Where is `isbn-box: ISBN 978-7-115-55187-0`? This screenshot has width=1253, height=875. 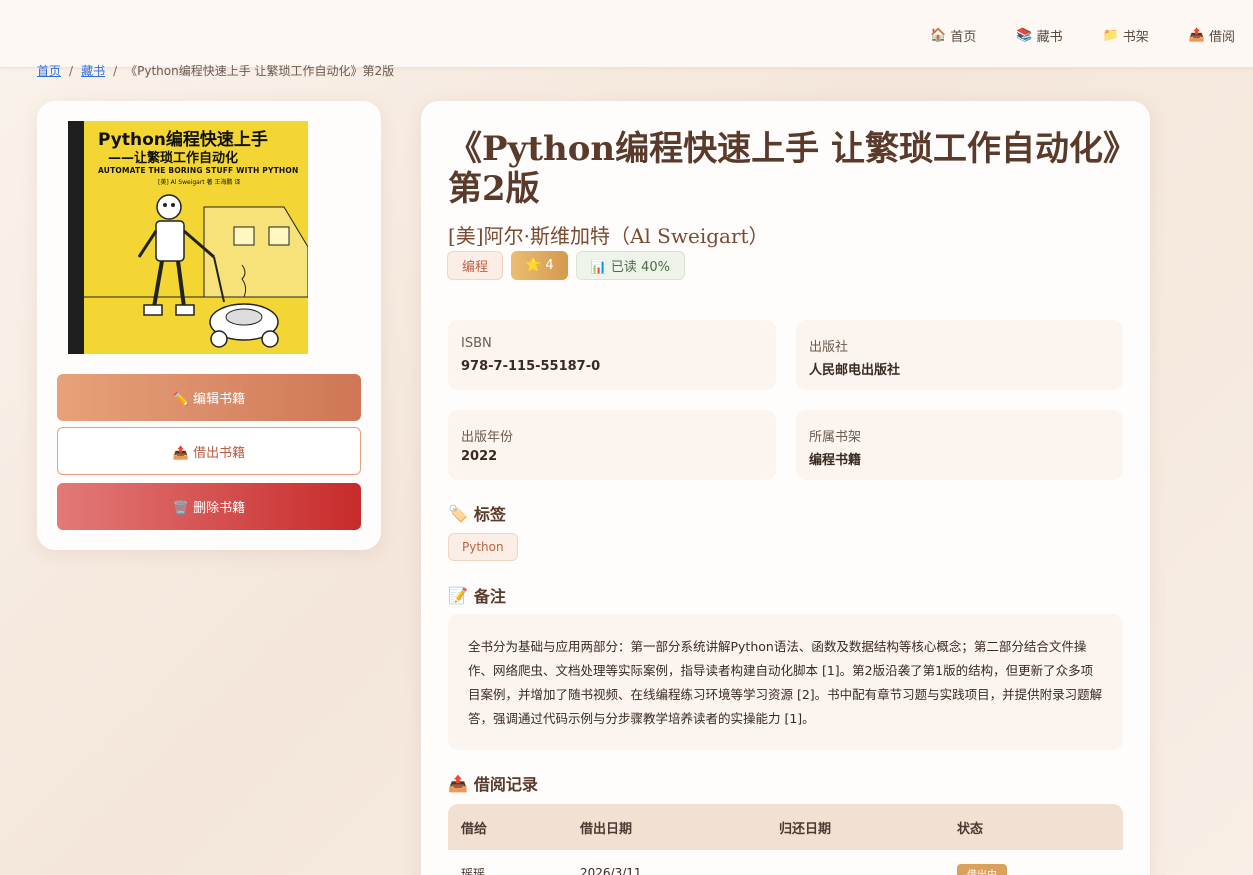 isbn-box: ISBN 978-7-115-55187-0 is located at coordinates (612, 355).